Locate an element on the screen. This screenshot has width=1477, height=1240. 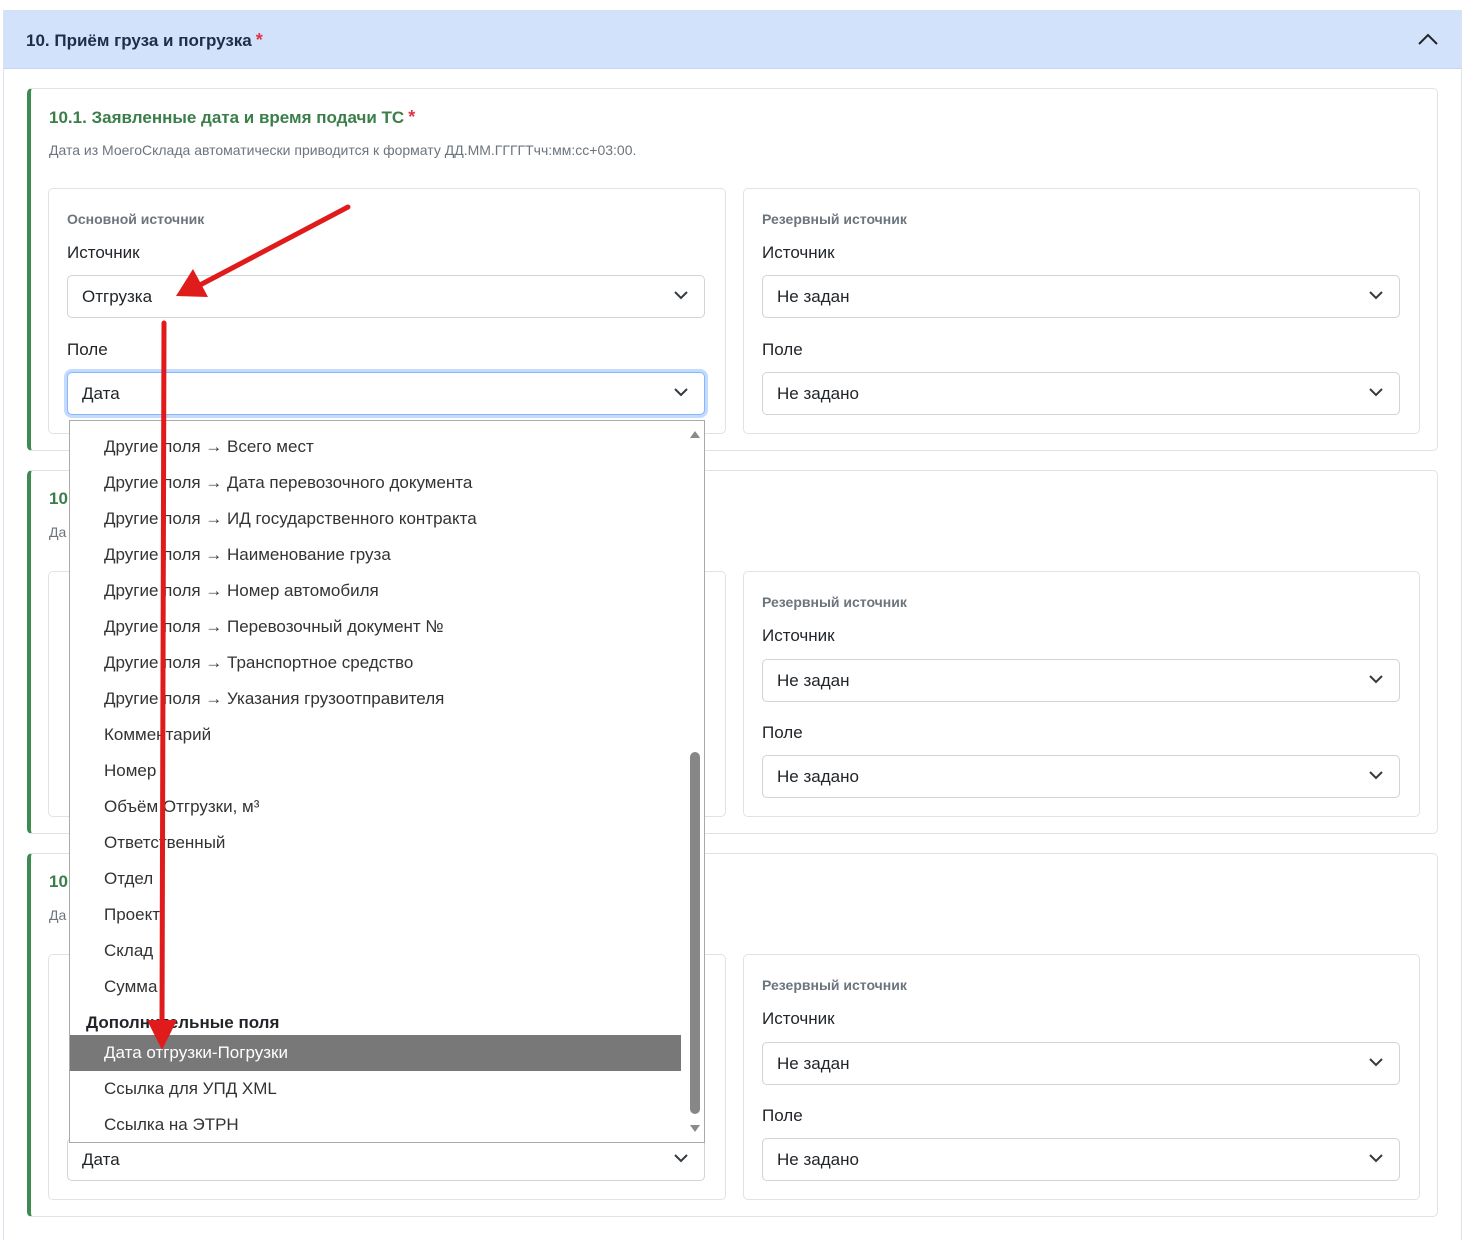
dropdown-option: Другие поля → Транспортное средство is located at coordinates (375, 663).